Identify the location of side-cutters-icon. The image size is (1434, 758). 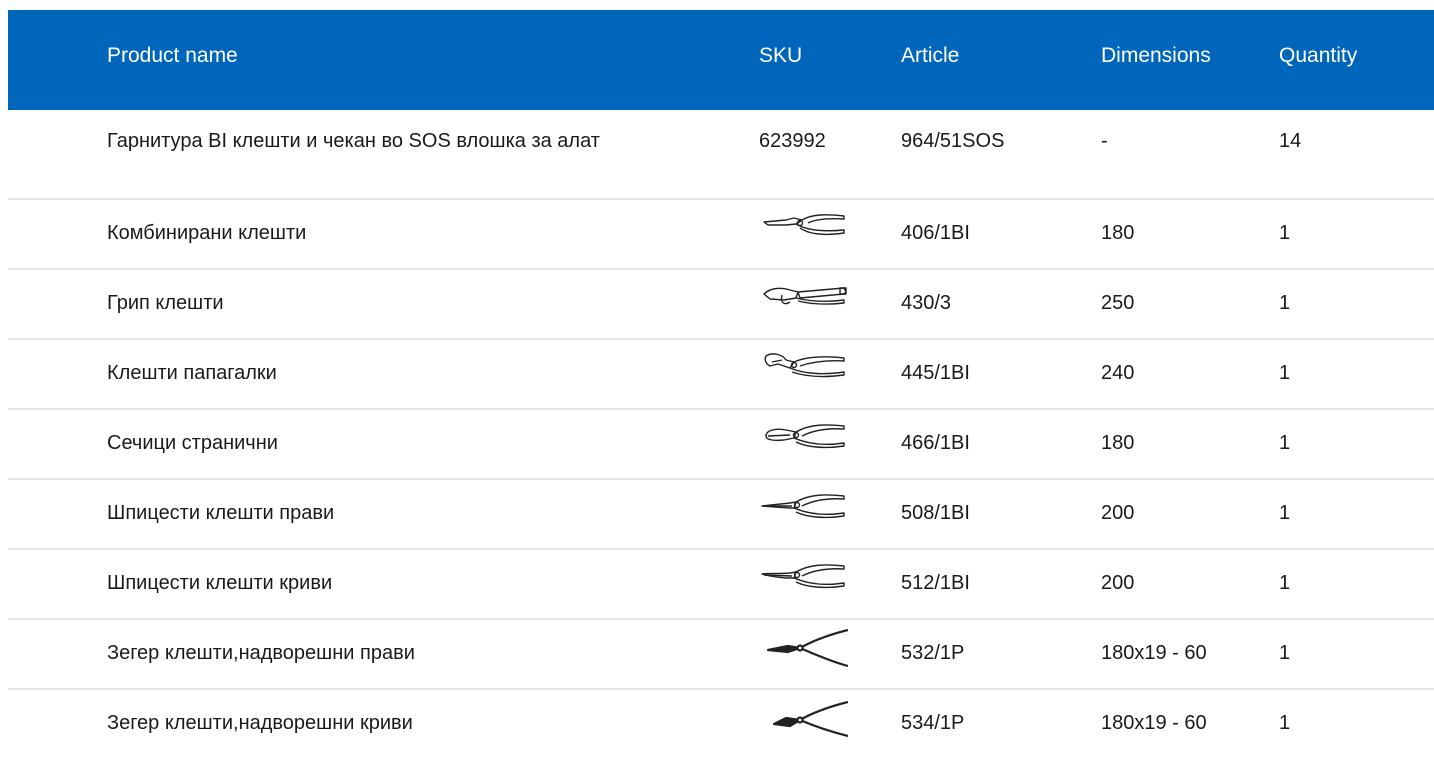
(802, 438).